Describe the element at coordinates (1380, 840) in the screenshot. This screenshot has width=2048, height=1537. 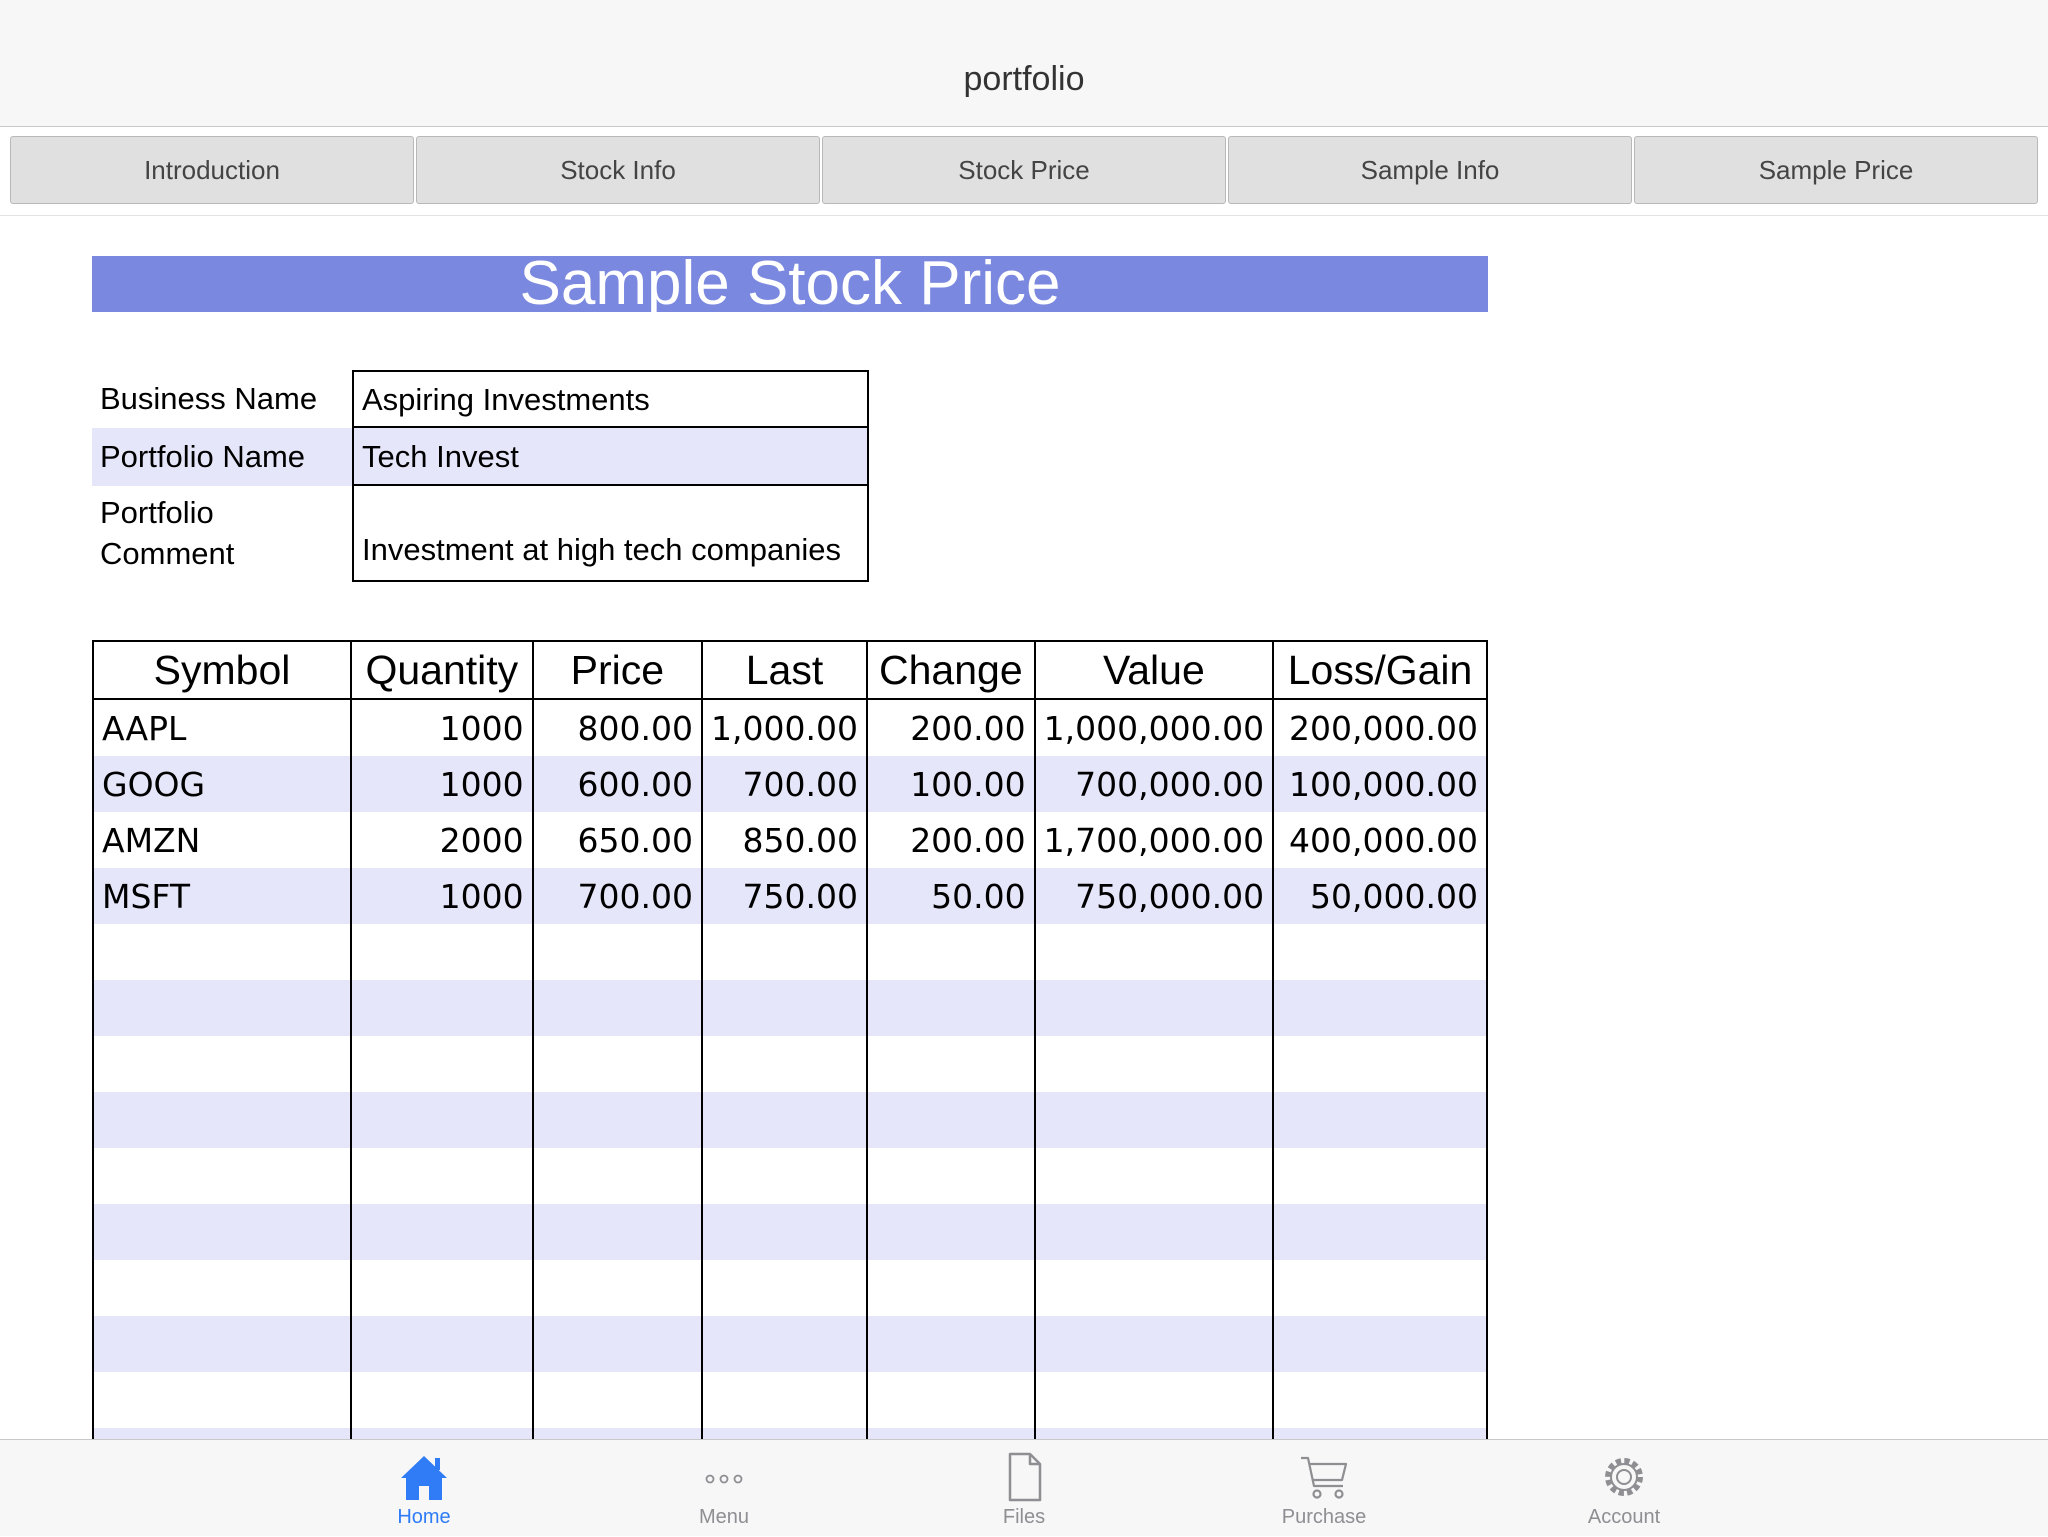
I see `cell-loss-gain: 400,000.00` at that location.